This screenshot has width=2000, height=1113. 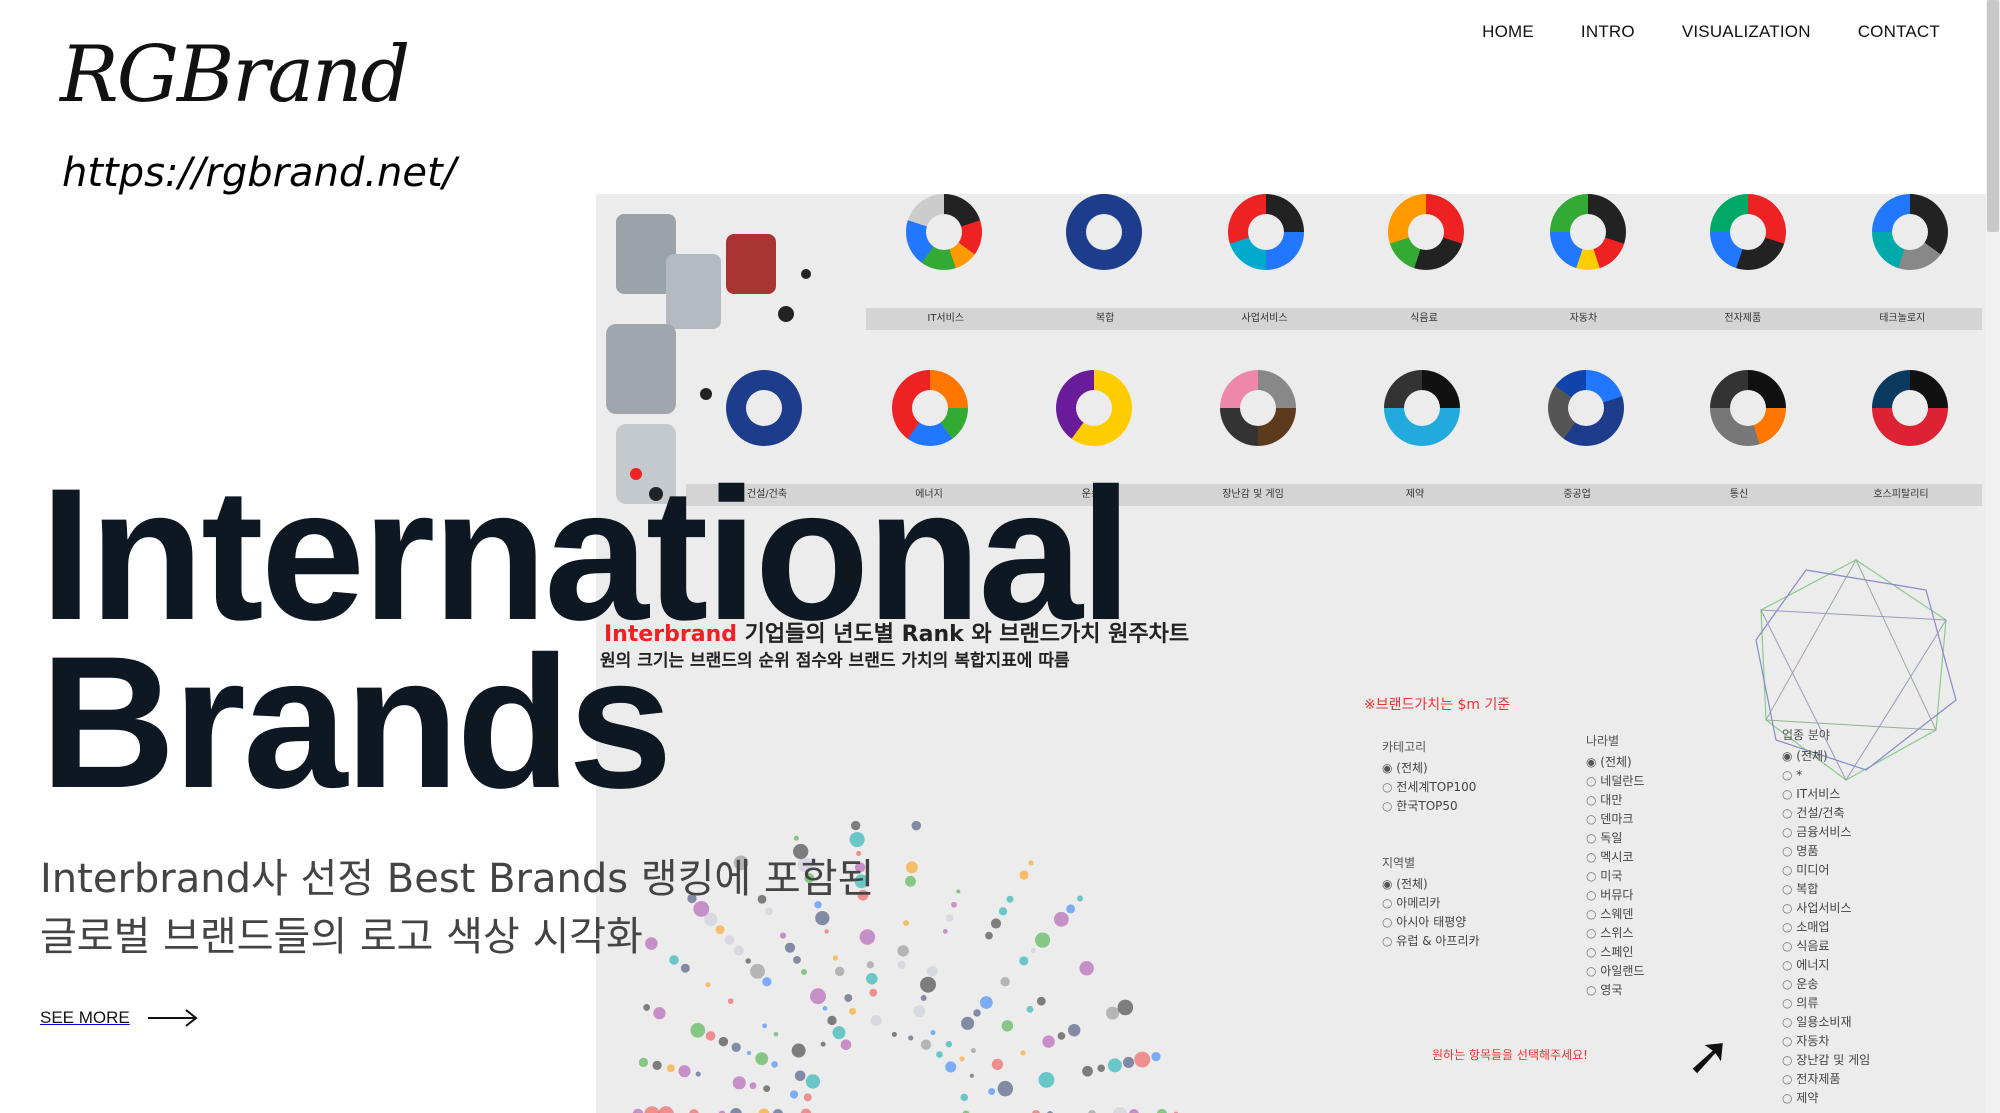 I want to click on site-url: https://rgbrand.net/, so click(x=259, y=173).